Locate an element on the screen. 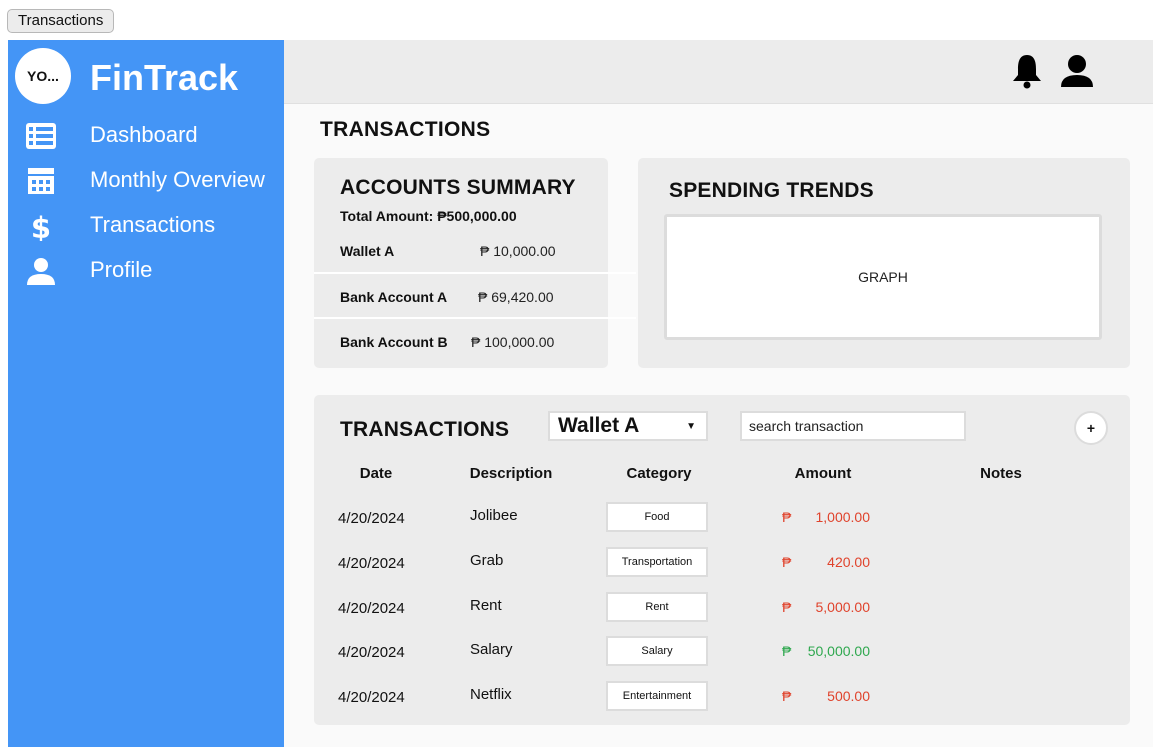 This screenshot has height=747, width=1153. table-row: 4/20/2024 Netflix Entertainment ₱ 500.00 is located at coordinates (721, 700).